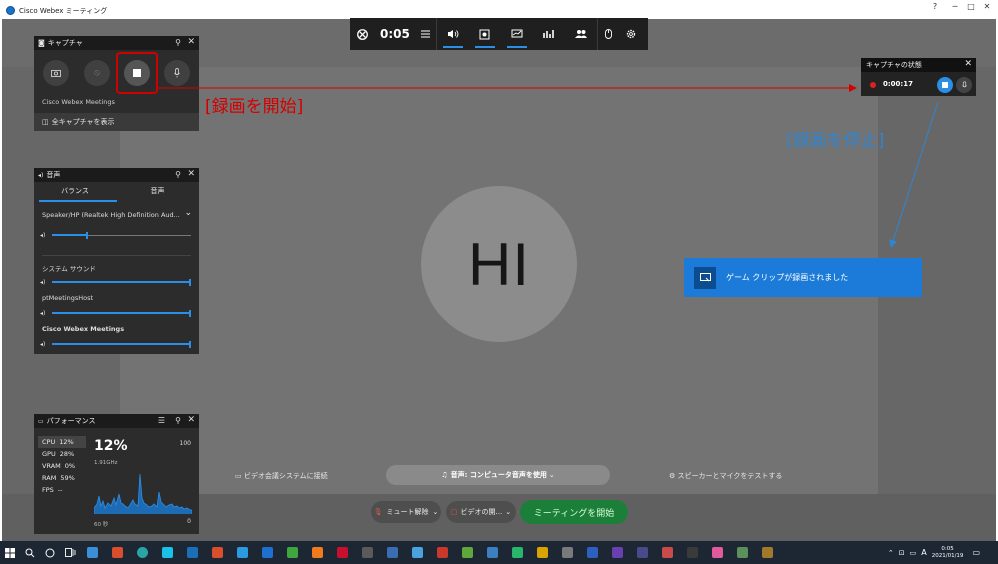  Describe the element at coordinates (50, 552) in the screenshot. I see `cortana-icon` at that location.